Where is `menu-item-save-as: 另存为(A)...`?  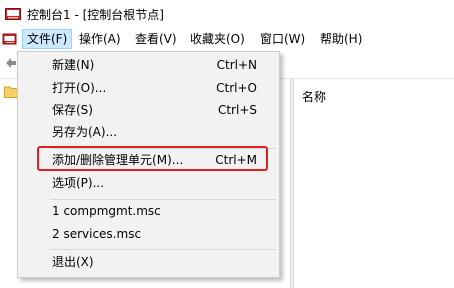
menu-item-save-as: 另存为(A)... is located at coordinates (148, 132).